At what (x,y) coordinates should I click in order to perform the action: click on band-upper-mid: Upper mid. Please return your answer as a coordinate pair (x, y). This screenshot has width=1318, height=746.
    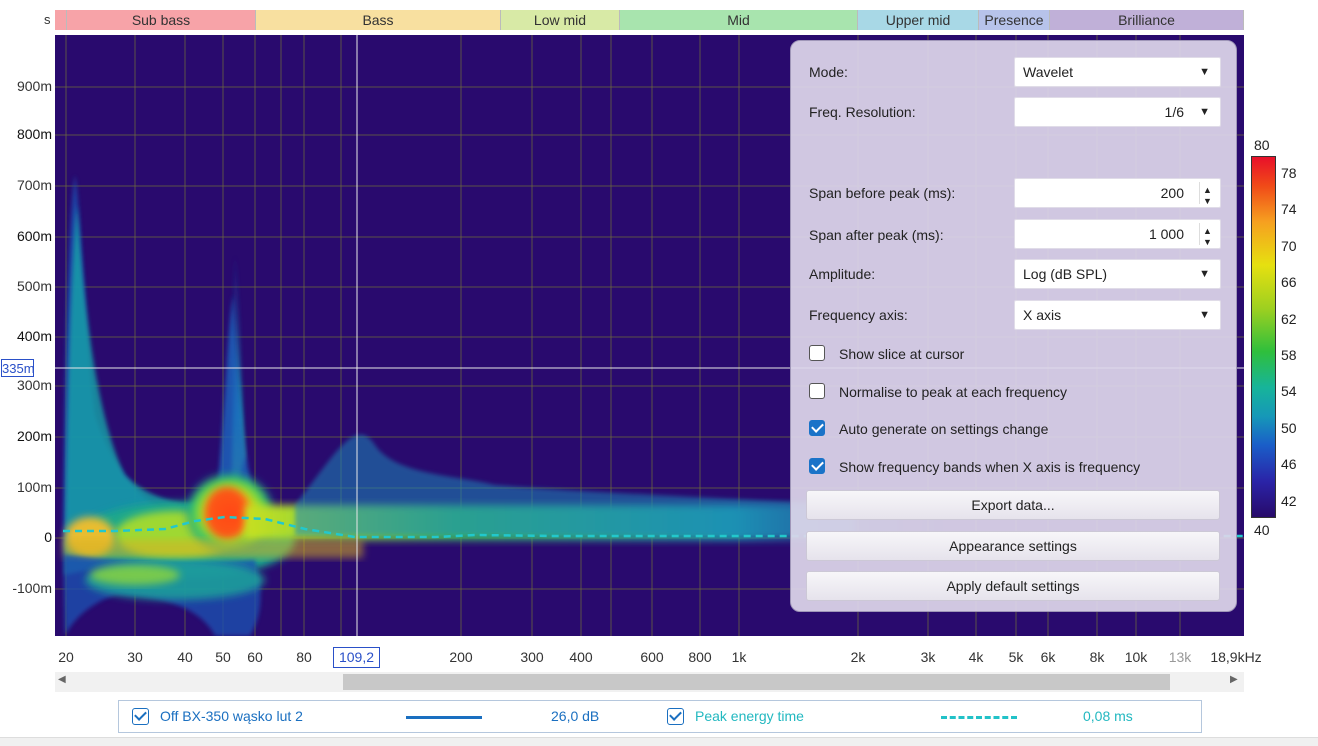
    Looking at the image, I should click on (918, 20).